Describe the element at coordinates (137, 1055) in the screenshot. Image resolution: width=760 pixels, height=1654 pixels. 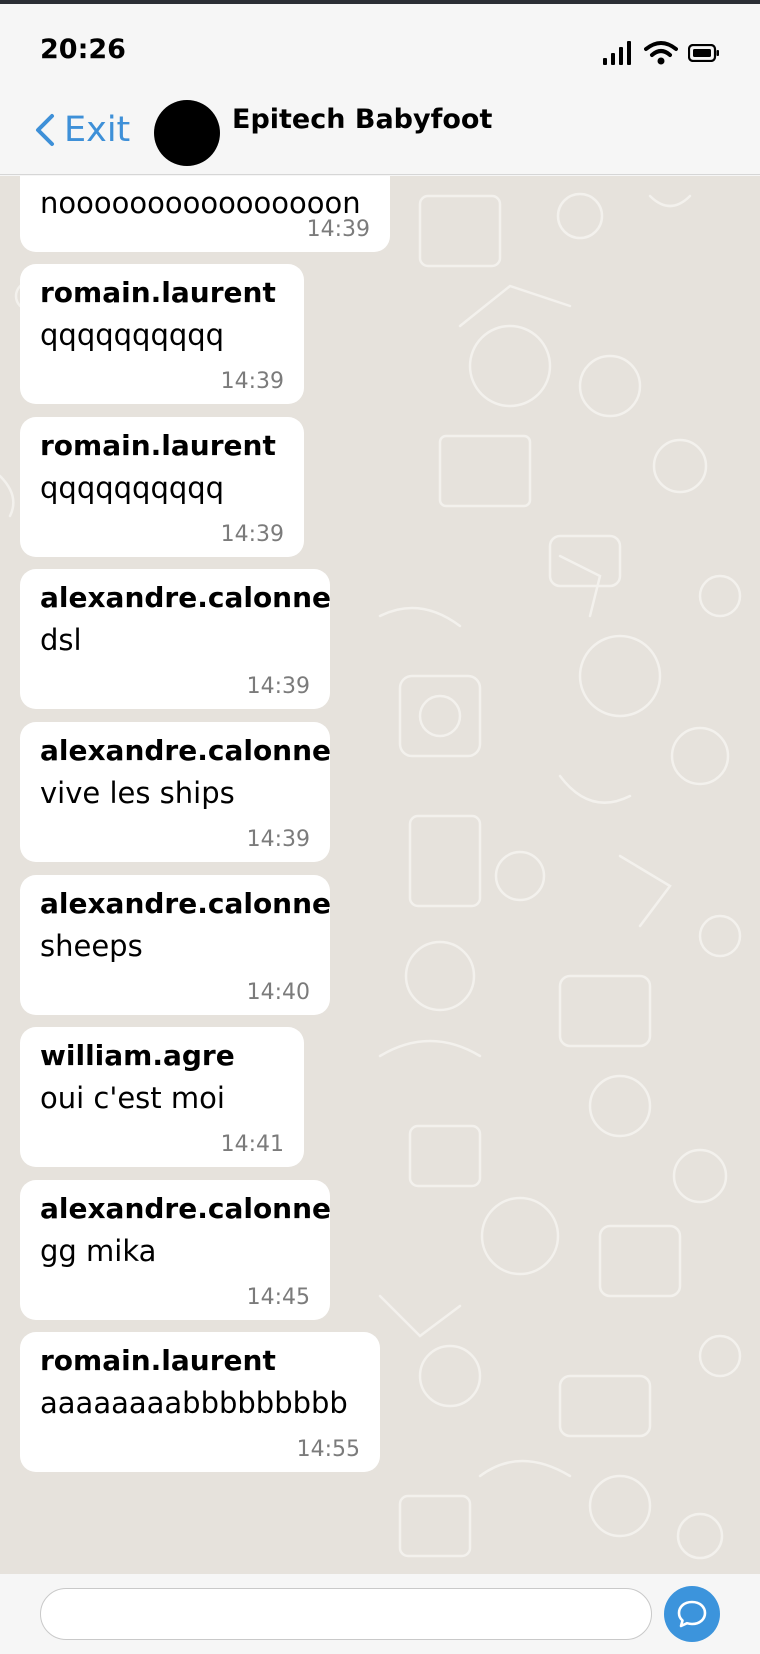
I see `message-sender: william.agre` at that location.